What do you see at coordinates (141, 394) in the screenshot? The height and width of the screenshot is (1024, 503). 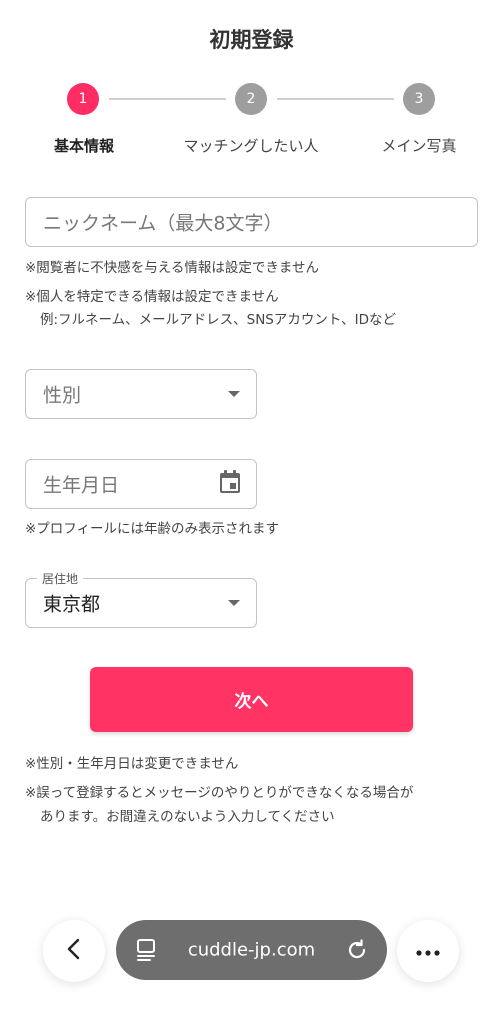 I see `gender-select: 性別` at bounding box center [141, 394].